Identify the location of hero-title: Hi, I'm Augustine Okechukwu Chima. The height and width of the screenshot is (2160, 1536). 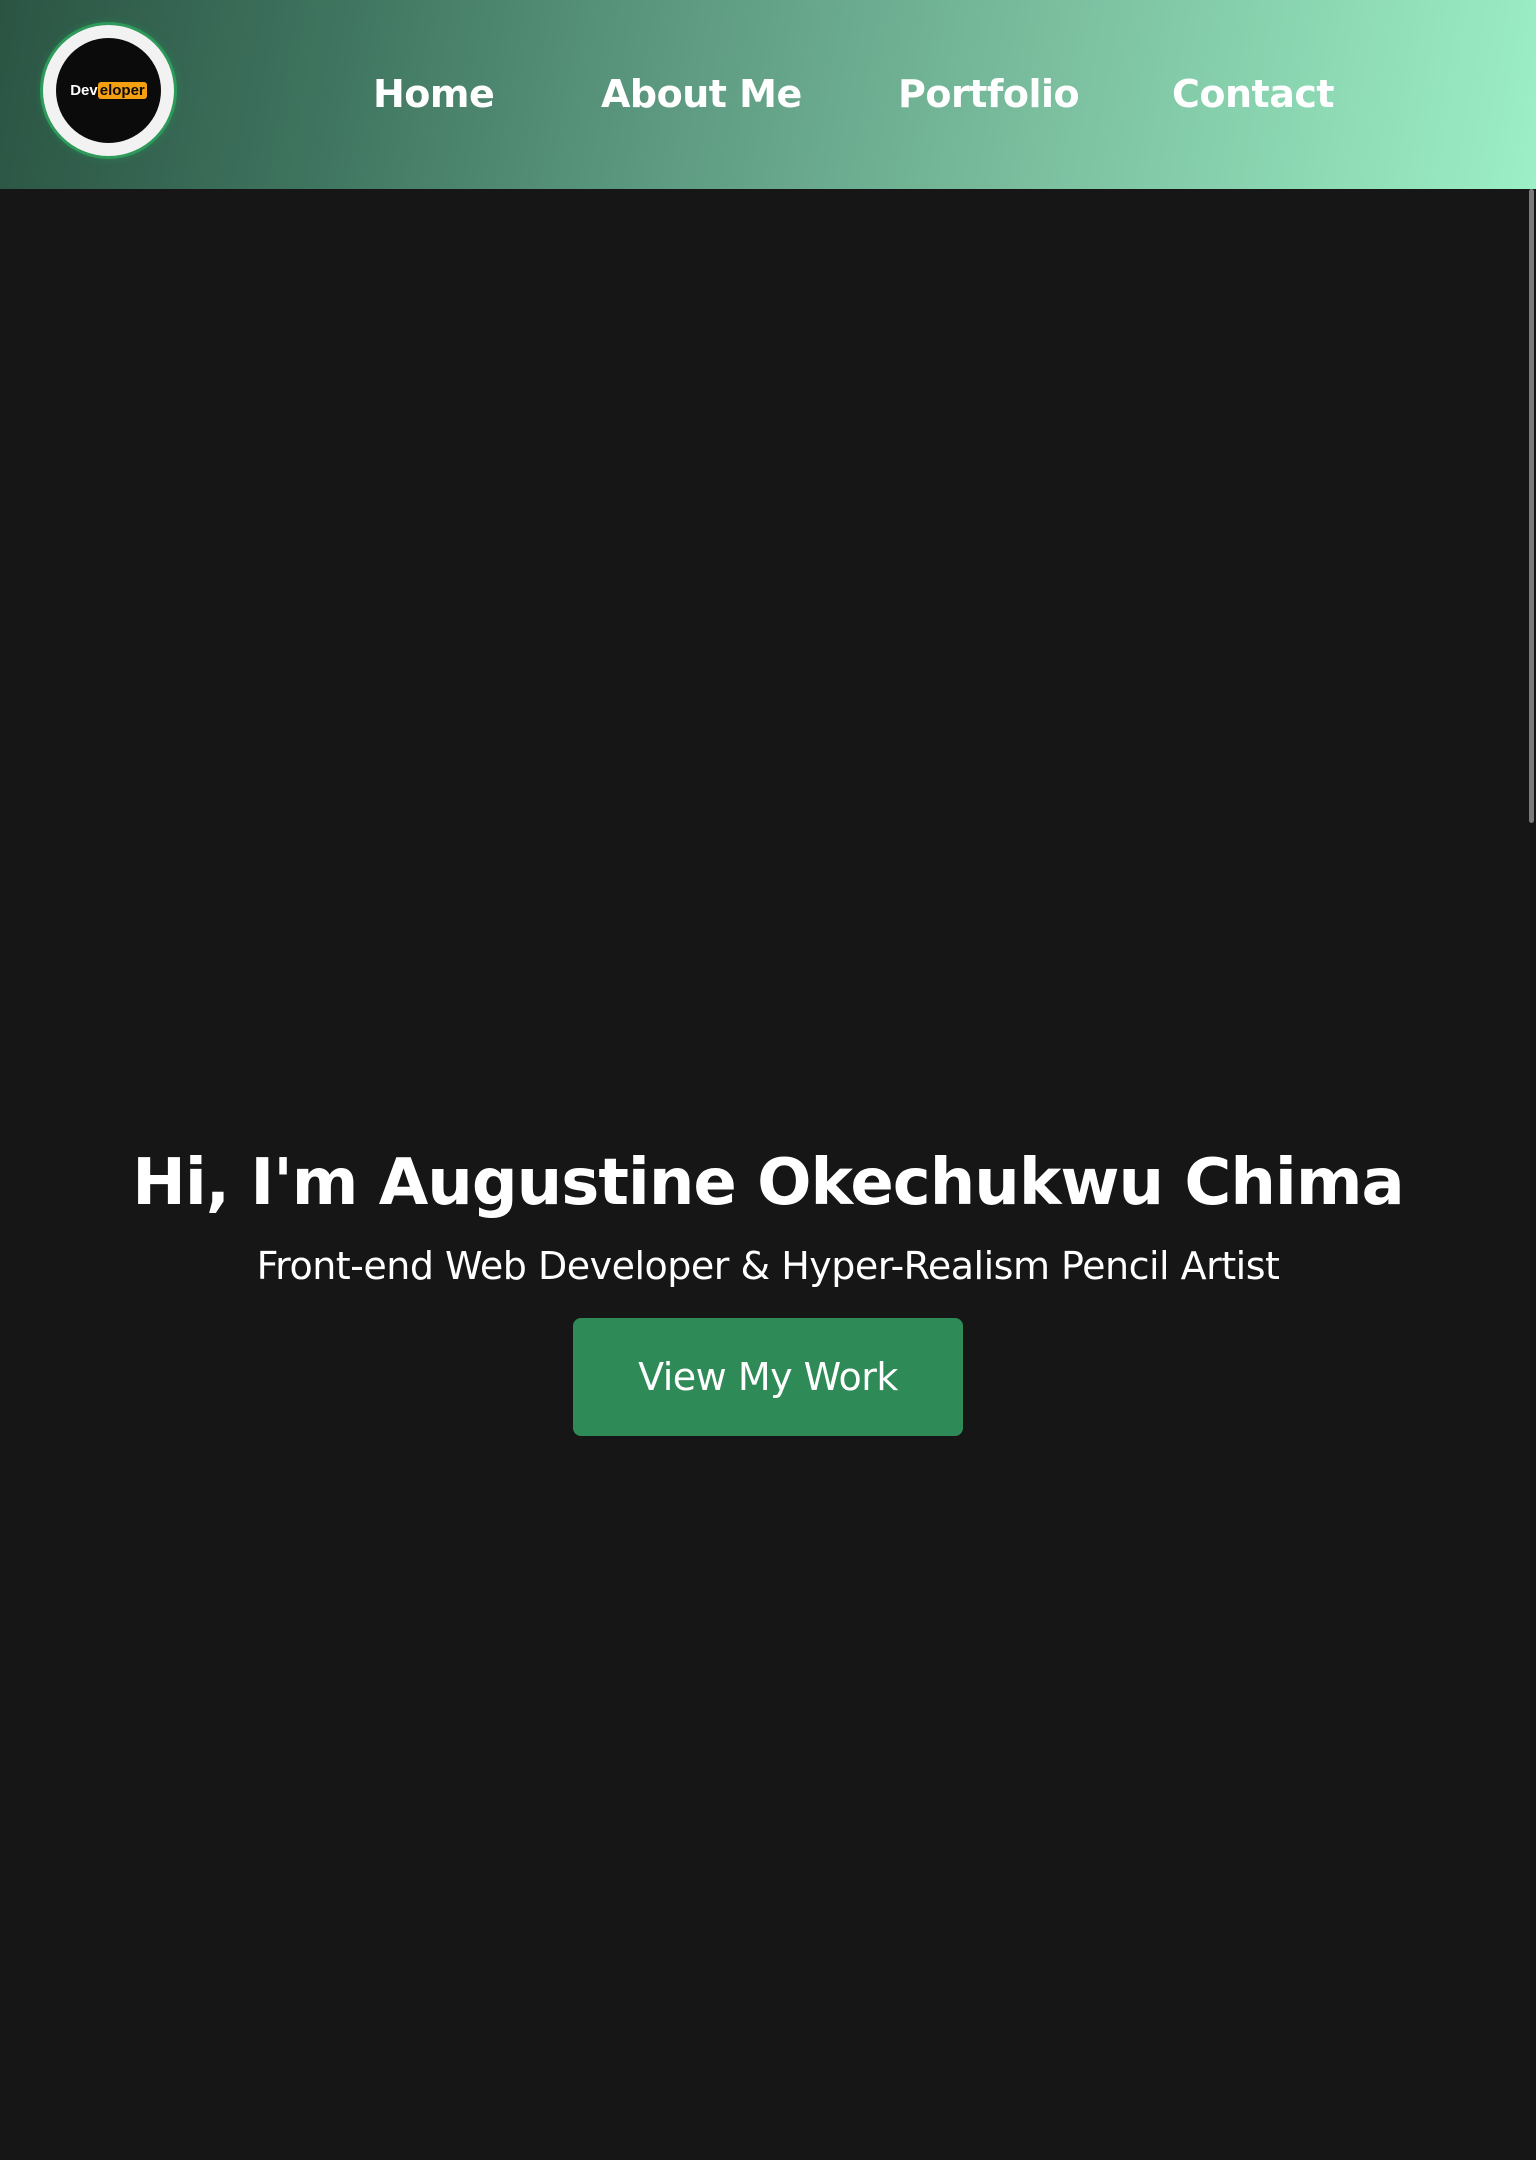
(768, 1183).